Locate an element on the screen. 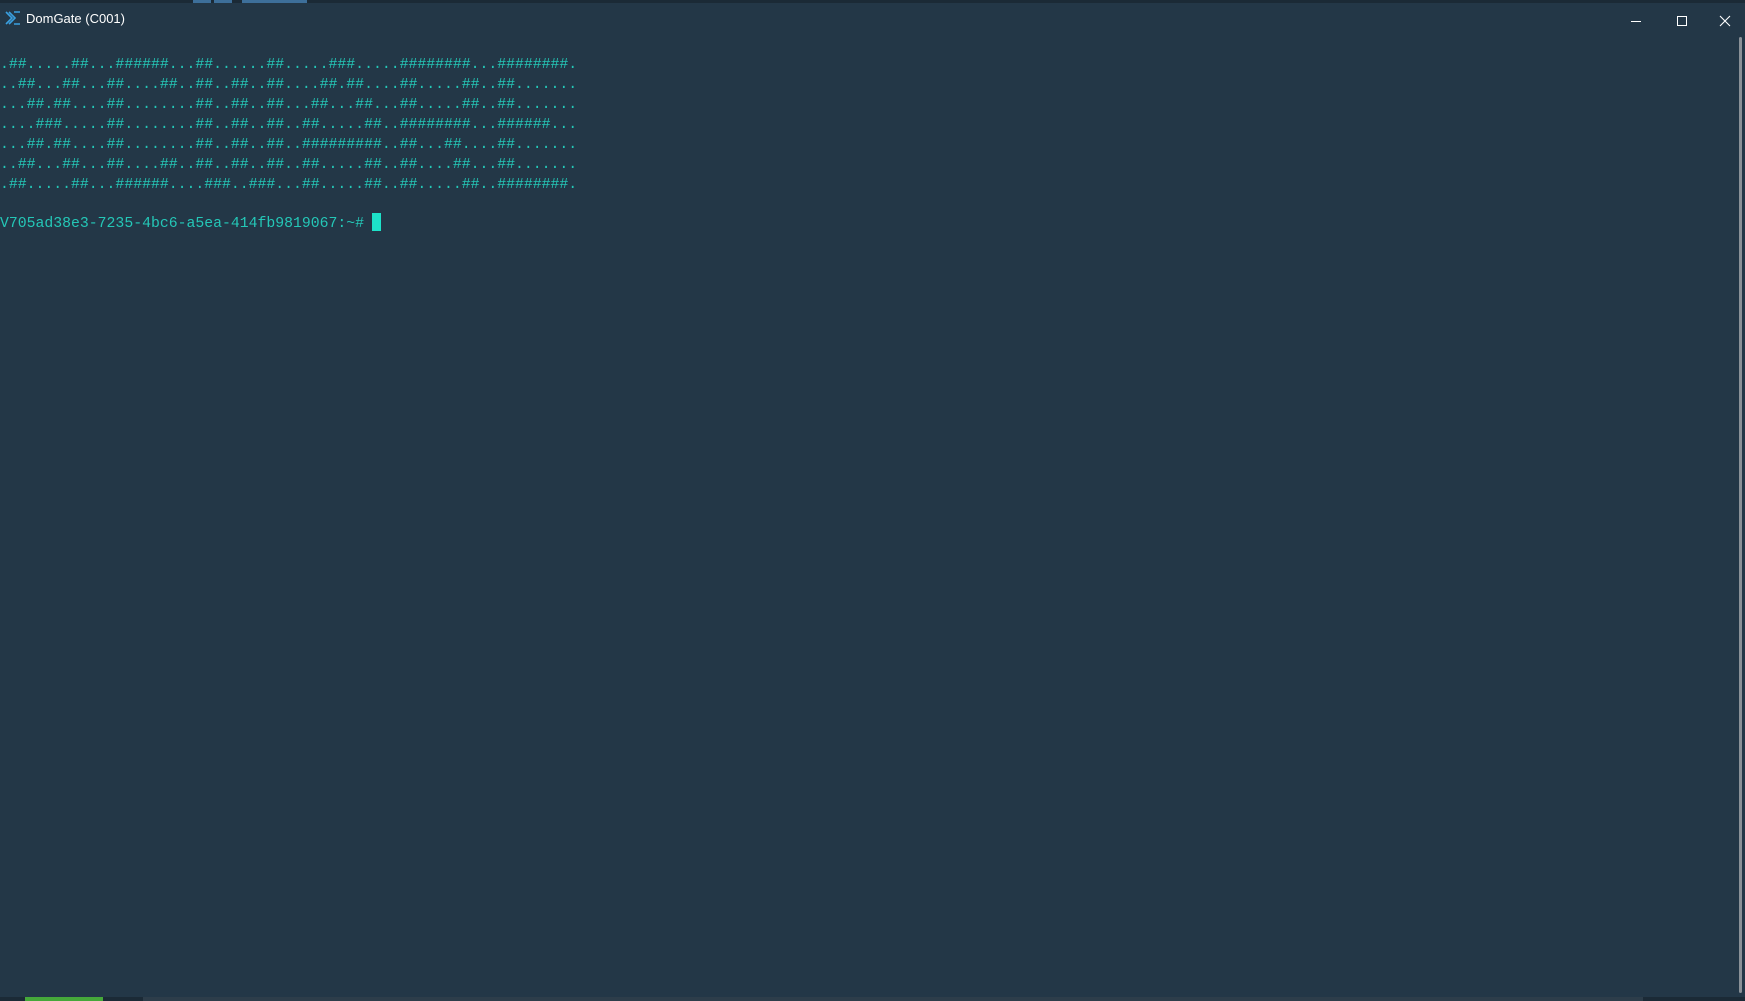 This screenshot has height=1001, width=1745. domgate-logo-icon is located at coordinates (13, 18).